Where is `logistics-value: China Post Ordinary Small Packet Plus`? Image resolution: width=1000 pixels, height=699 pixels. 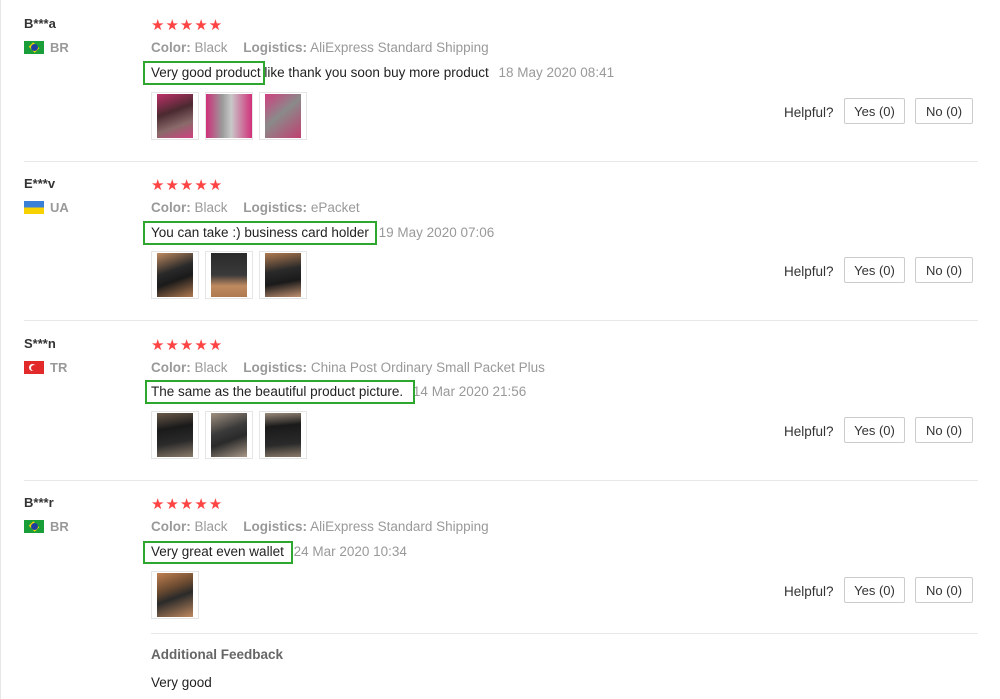 logistics-value: China Post Ordinary Small Packet Plus is located at coordinates (427, 367).